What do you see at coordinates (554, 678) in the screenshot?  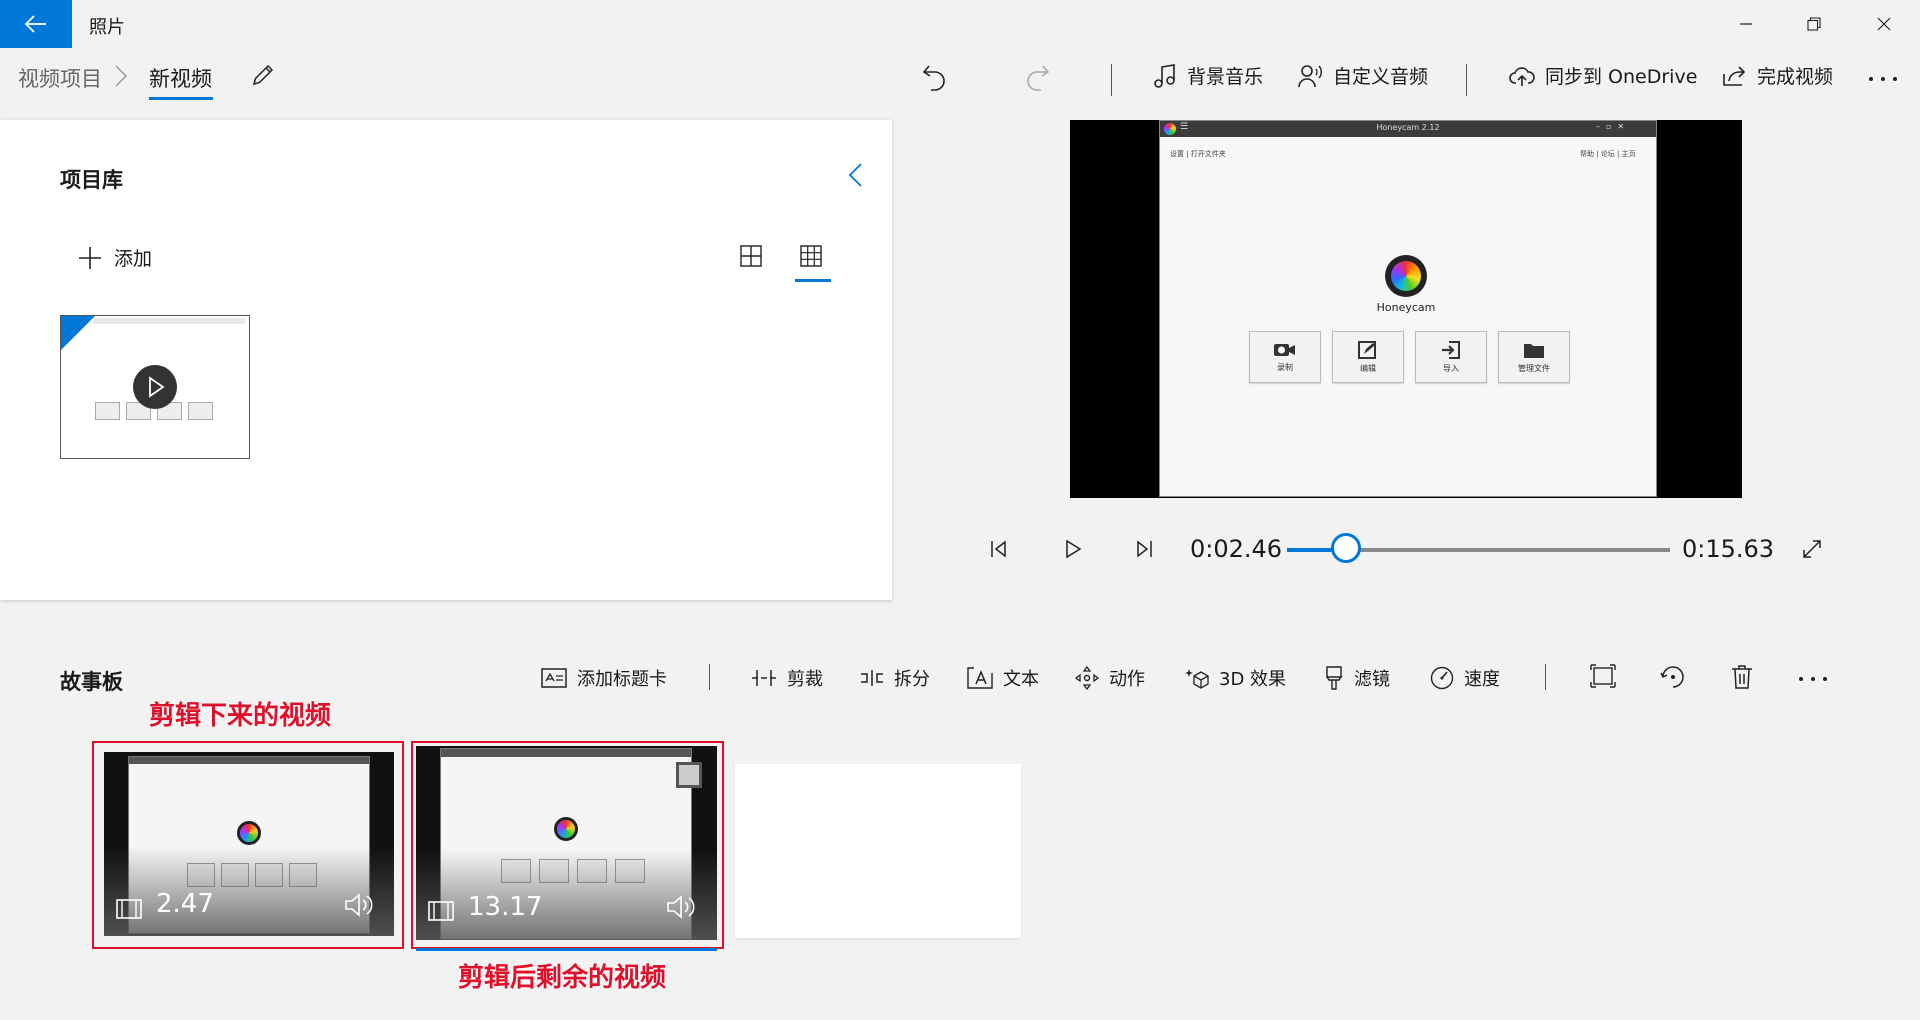 I see `title-card-icon` at bounding box center [554, 678].